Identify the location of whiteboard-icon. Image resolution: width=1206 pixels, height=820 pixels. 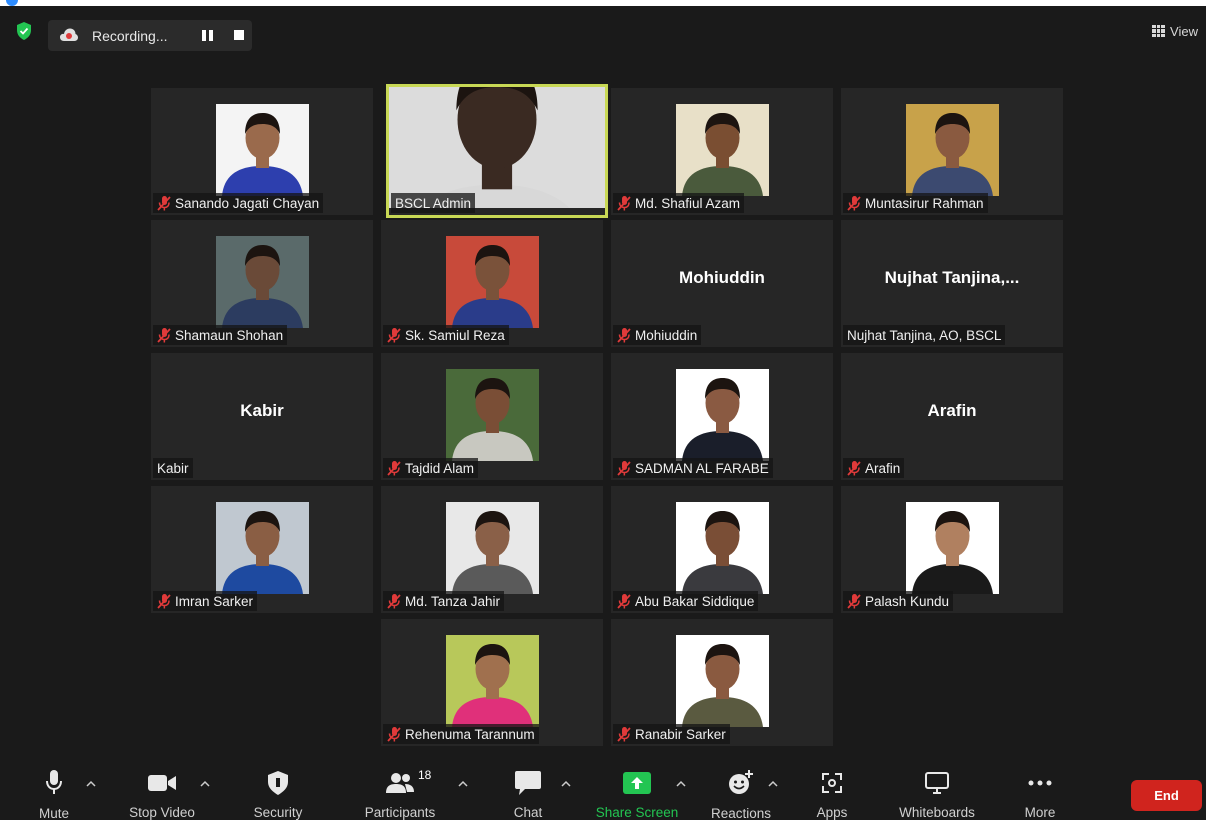
(937, 782).